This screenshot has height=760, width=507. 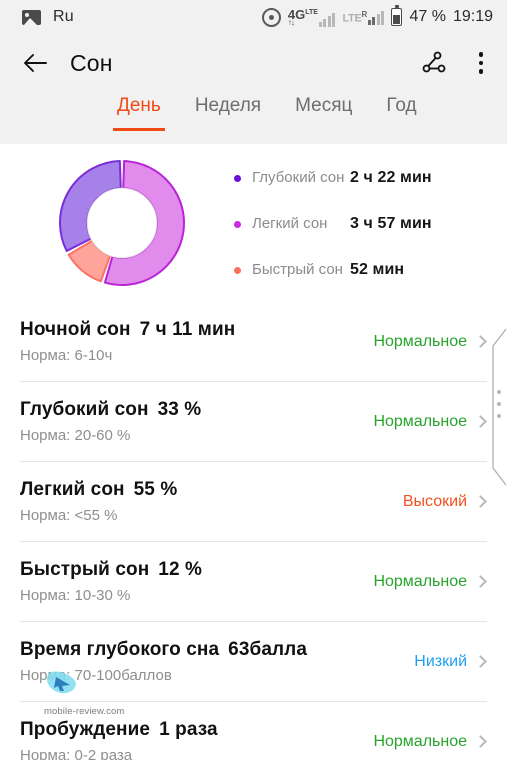 What do you see at coordinates (427, 16) in the screenshot?
I see `battery-percent-label: 47 %` at bounding box center [427, 16].